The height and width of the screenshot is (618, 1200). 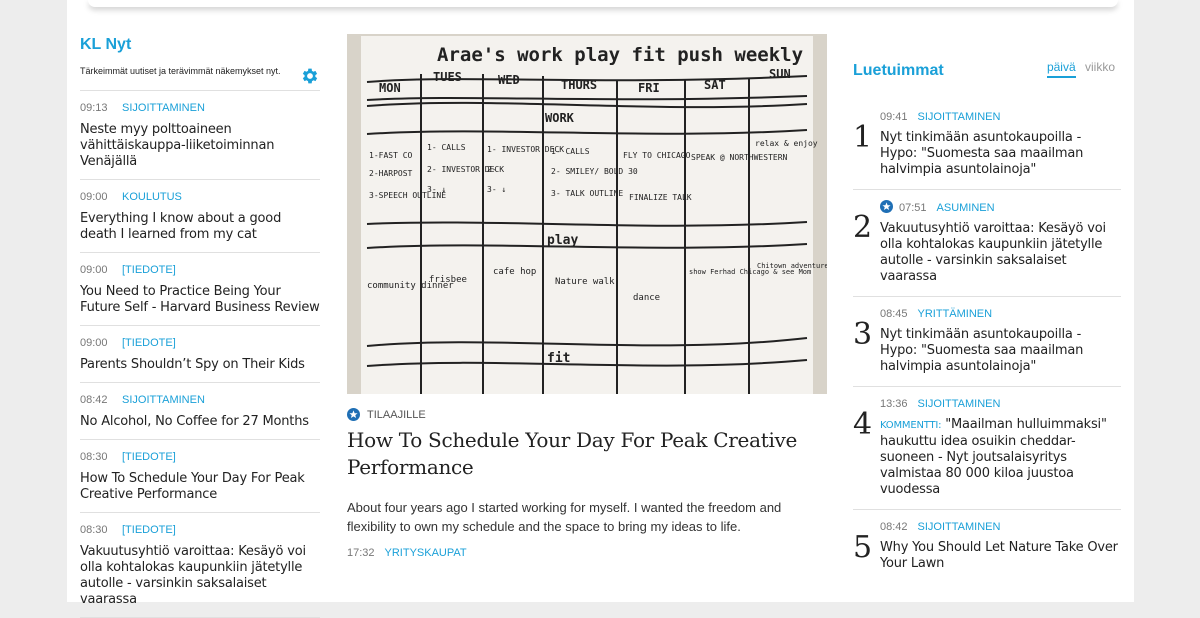 What do you see at coordinates (715, 85) in the screenshot?
I see `day-label: SAT` at bounding box center [715, 85].